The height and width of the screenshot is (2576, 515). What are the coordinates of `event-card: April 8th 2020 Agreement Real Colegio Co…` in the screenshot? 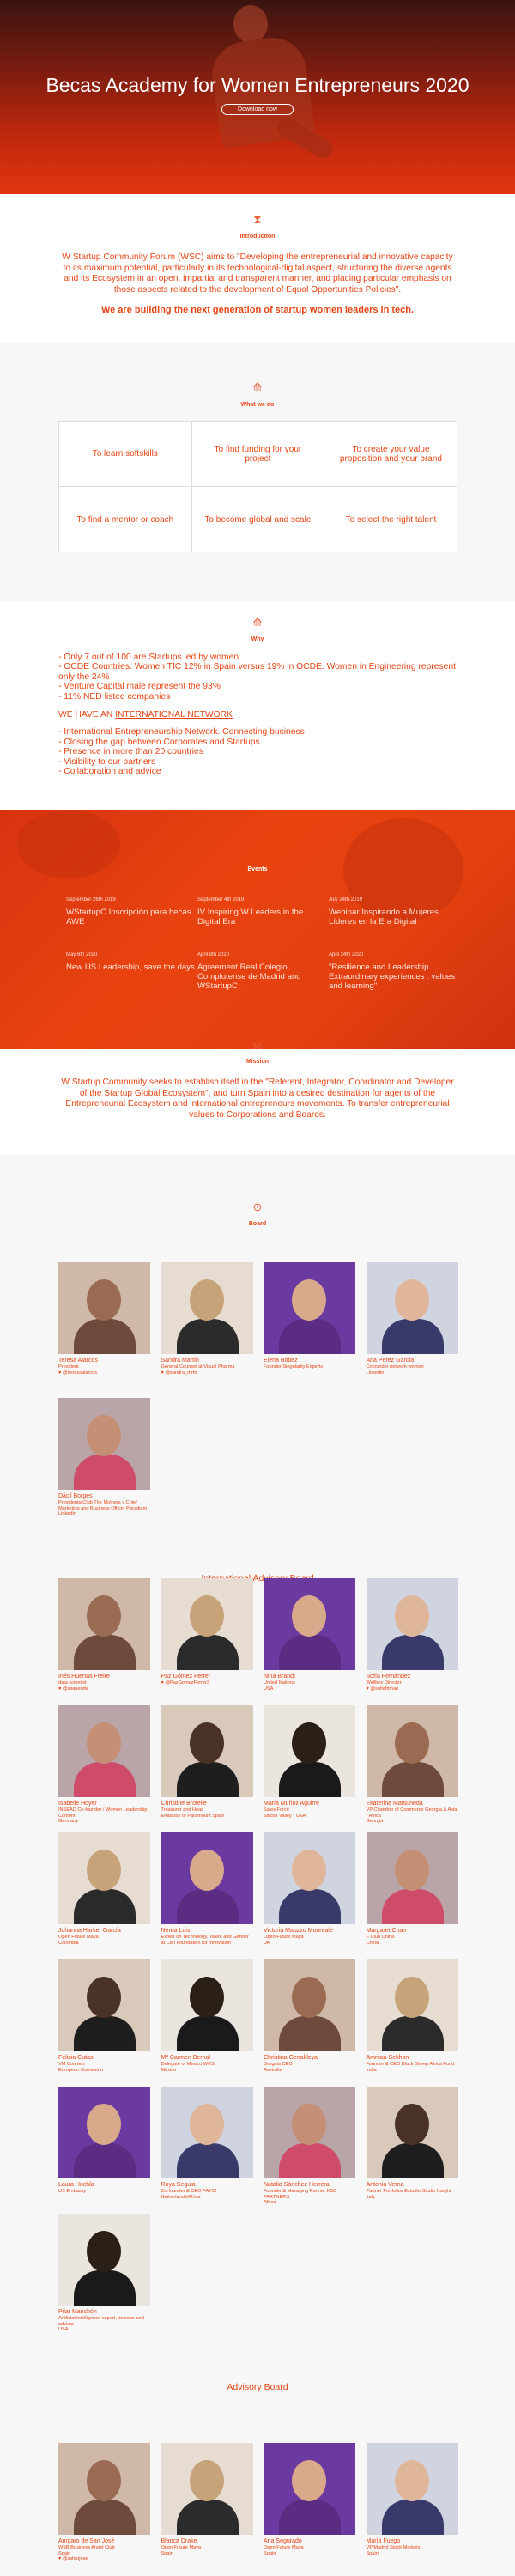 It's located at (261, 972).